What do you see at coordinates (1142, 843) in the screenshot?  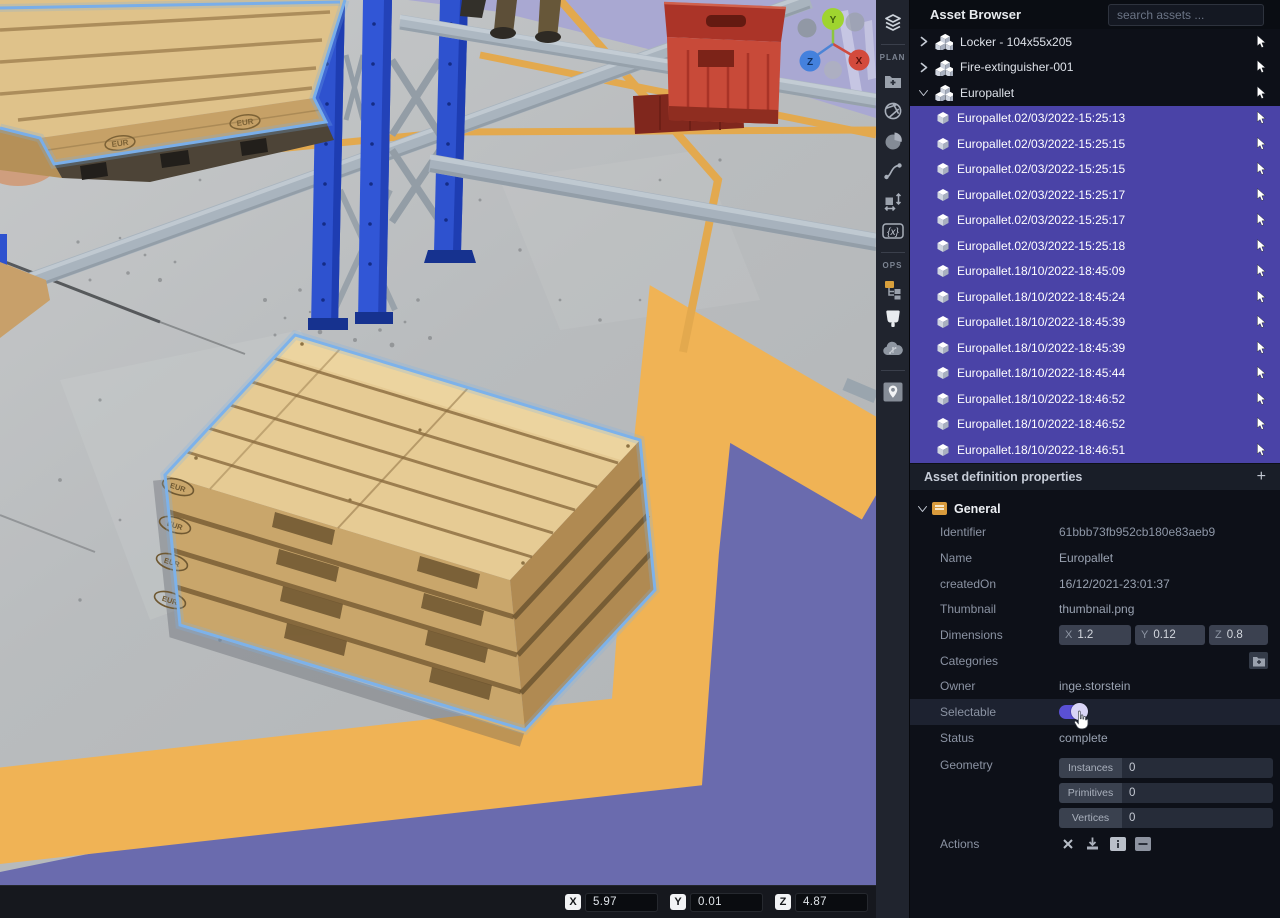 I see `minus-icon` at bounding box center [1142, 843].